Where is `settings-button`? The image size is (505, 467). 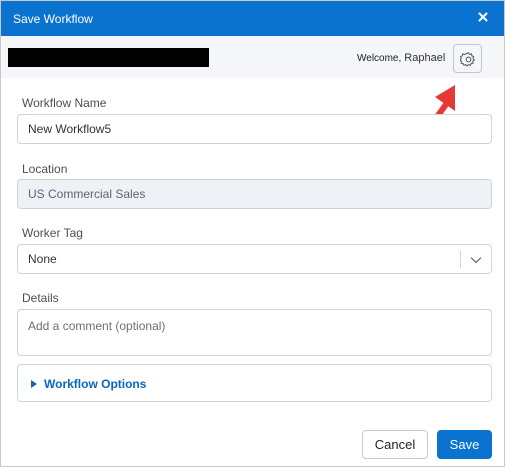
settings-button is located at coordinates (467, 58).